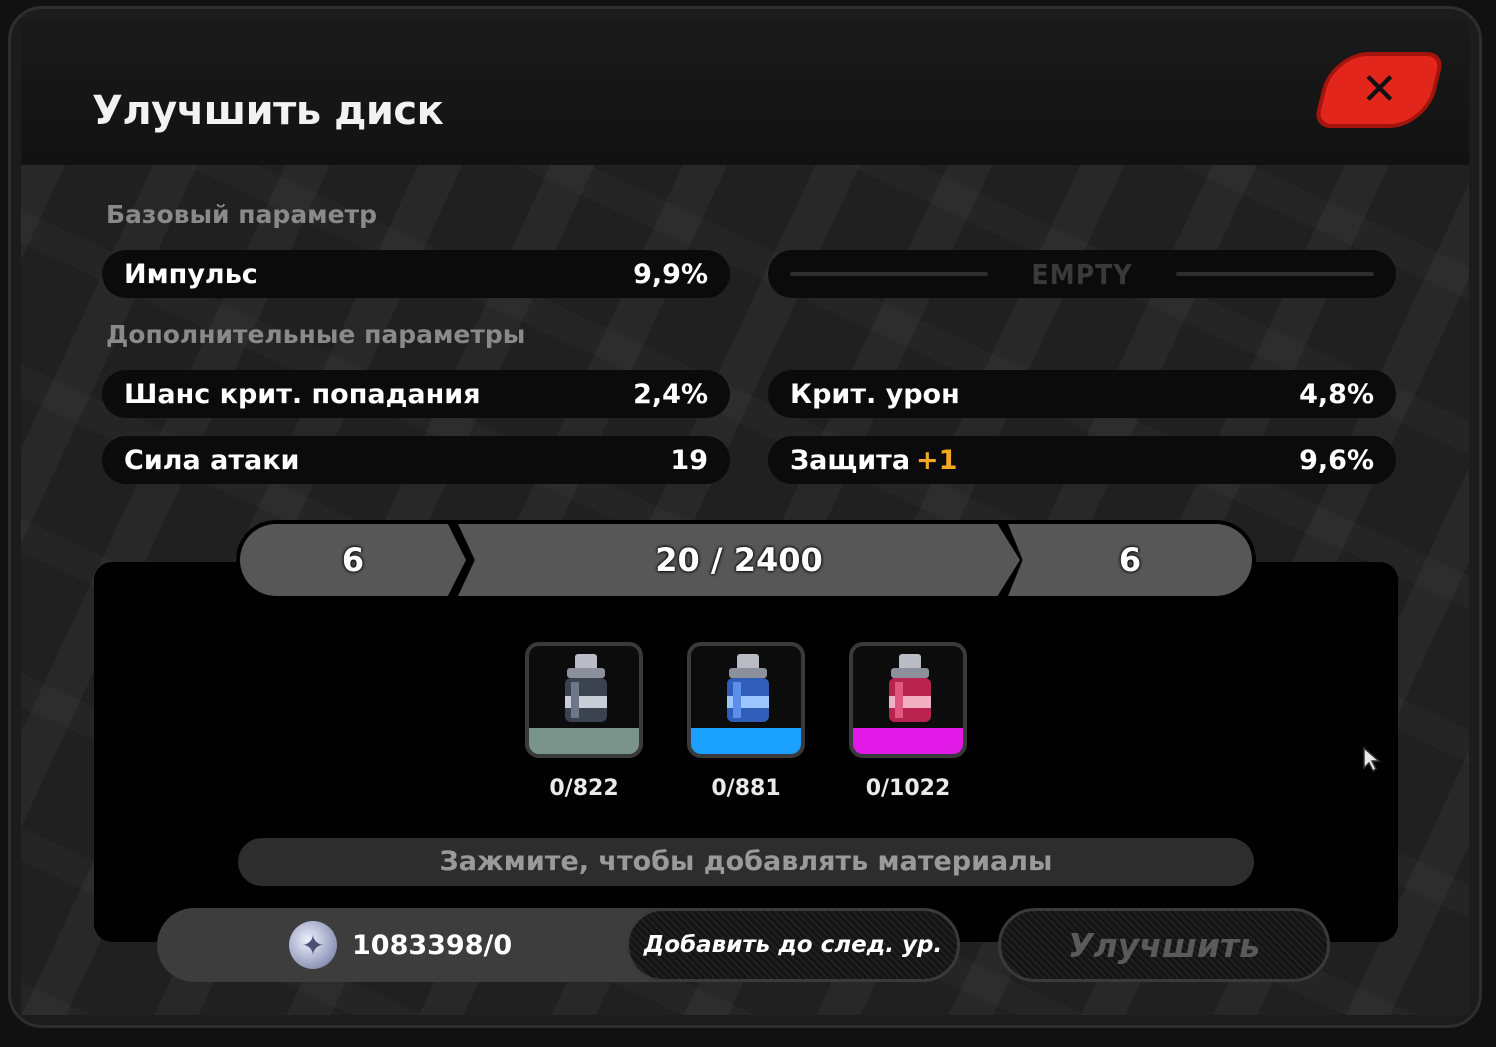 This screenshot has height=1047, width=1496. I want to click on stat-name: Импульс, so click(191, 274).